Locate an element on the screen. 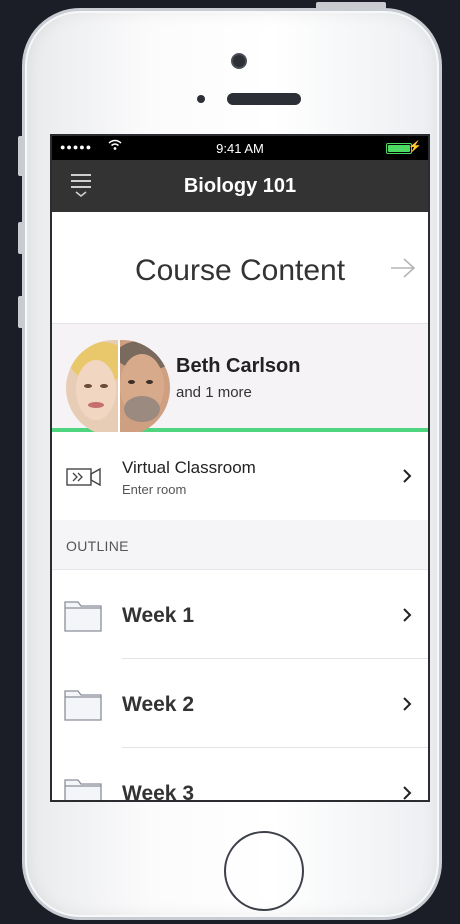 The width and height of the screenshot is (460, 924). course-content-title: Course Content is located at coordinates (240, 270).